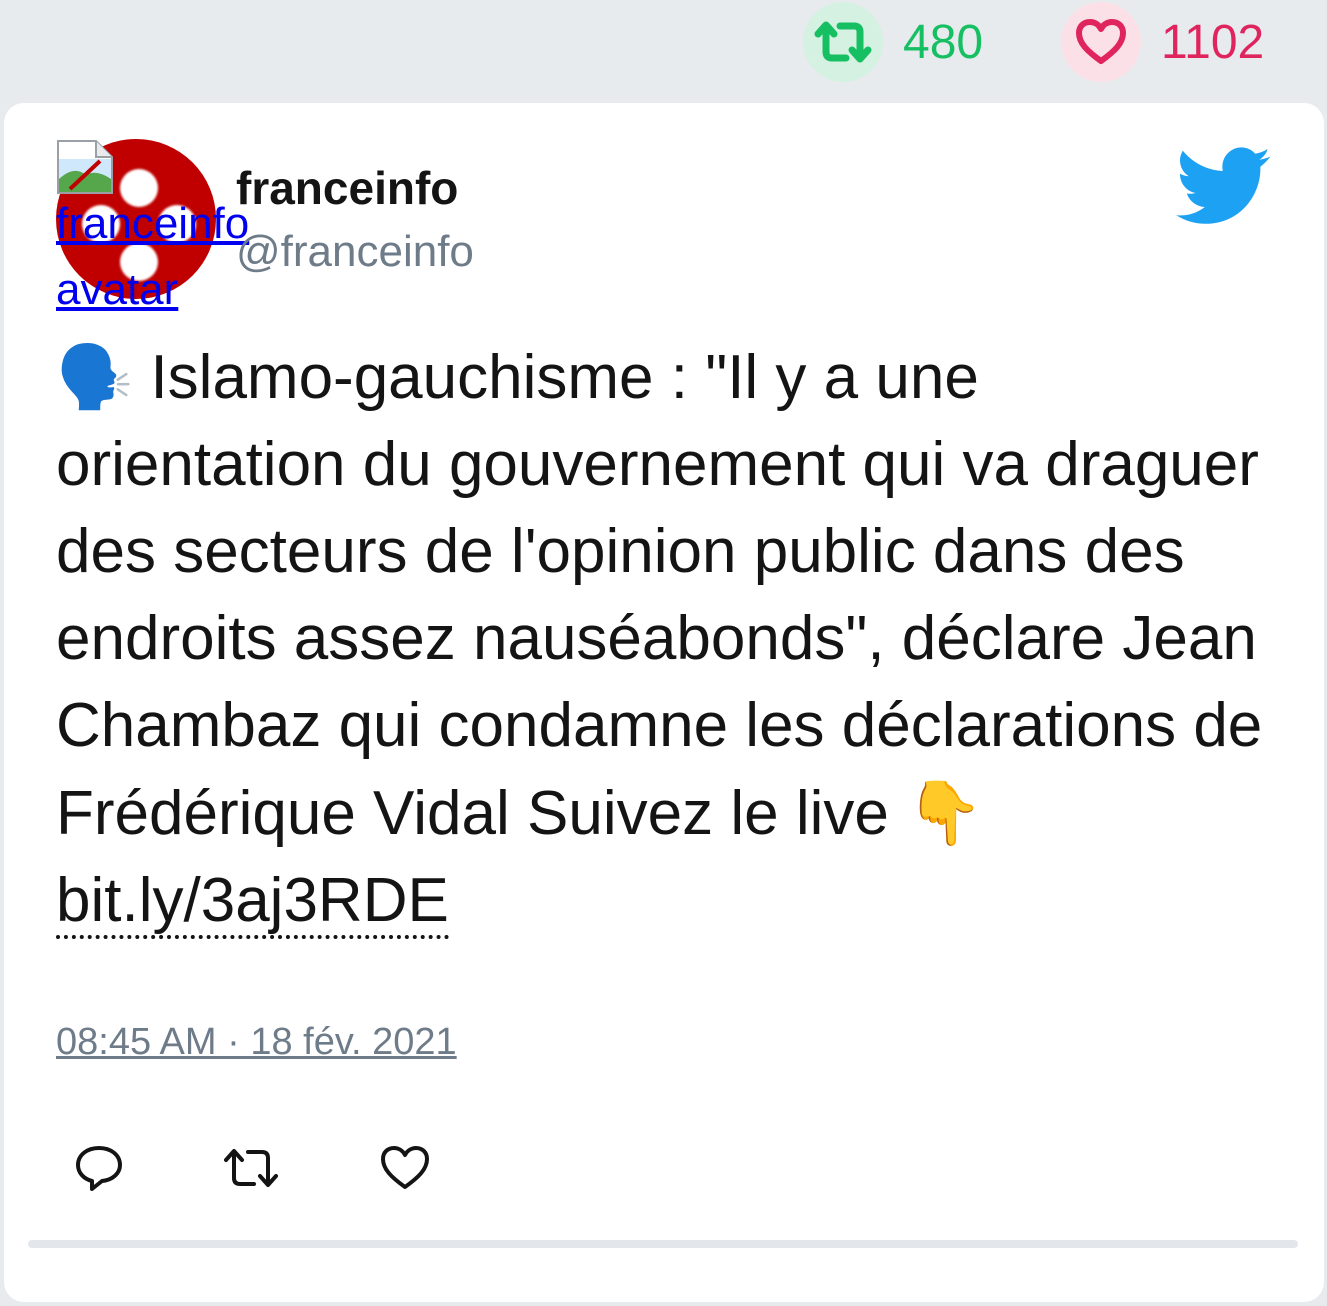 This screenshot has width=1327, height=1306. Describe the element at coordinates (95, 376) in the screenshot. I see `speaking-head-emoji: 🗣️` at that location.